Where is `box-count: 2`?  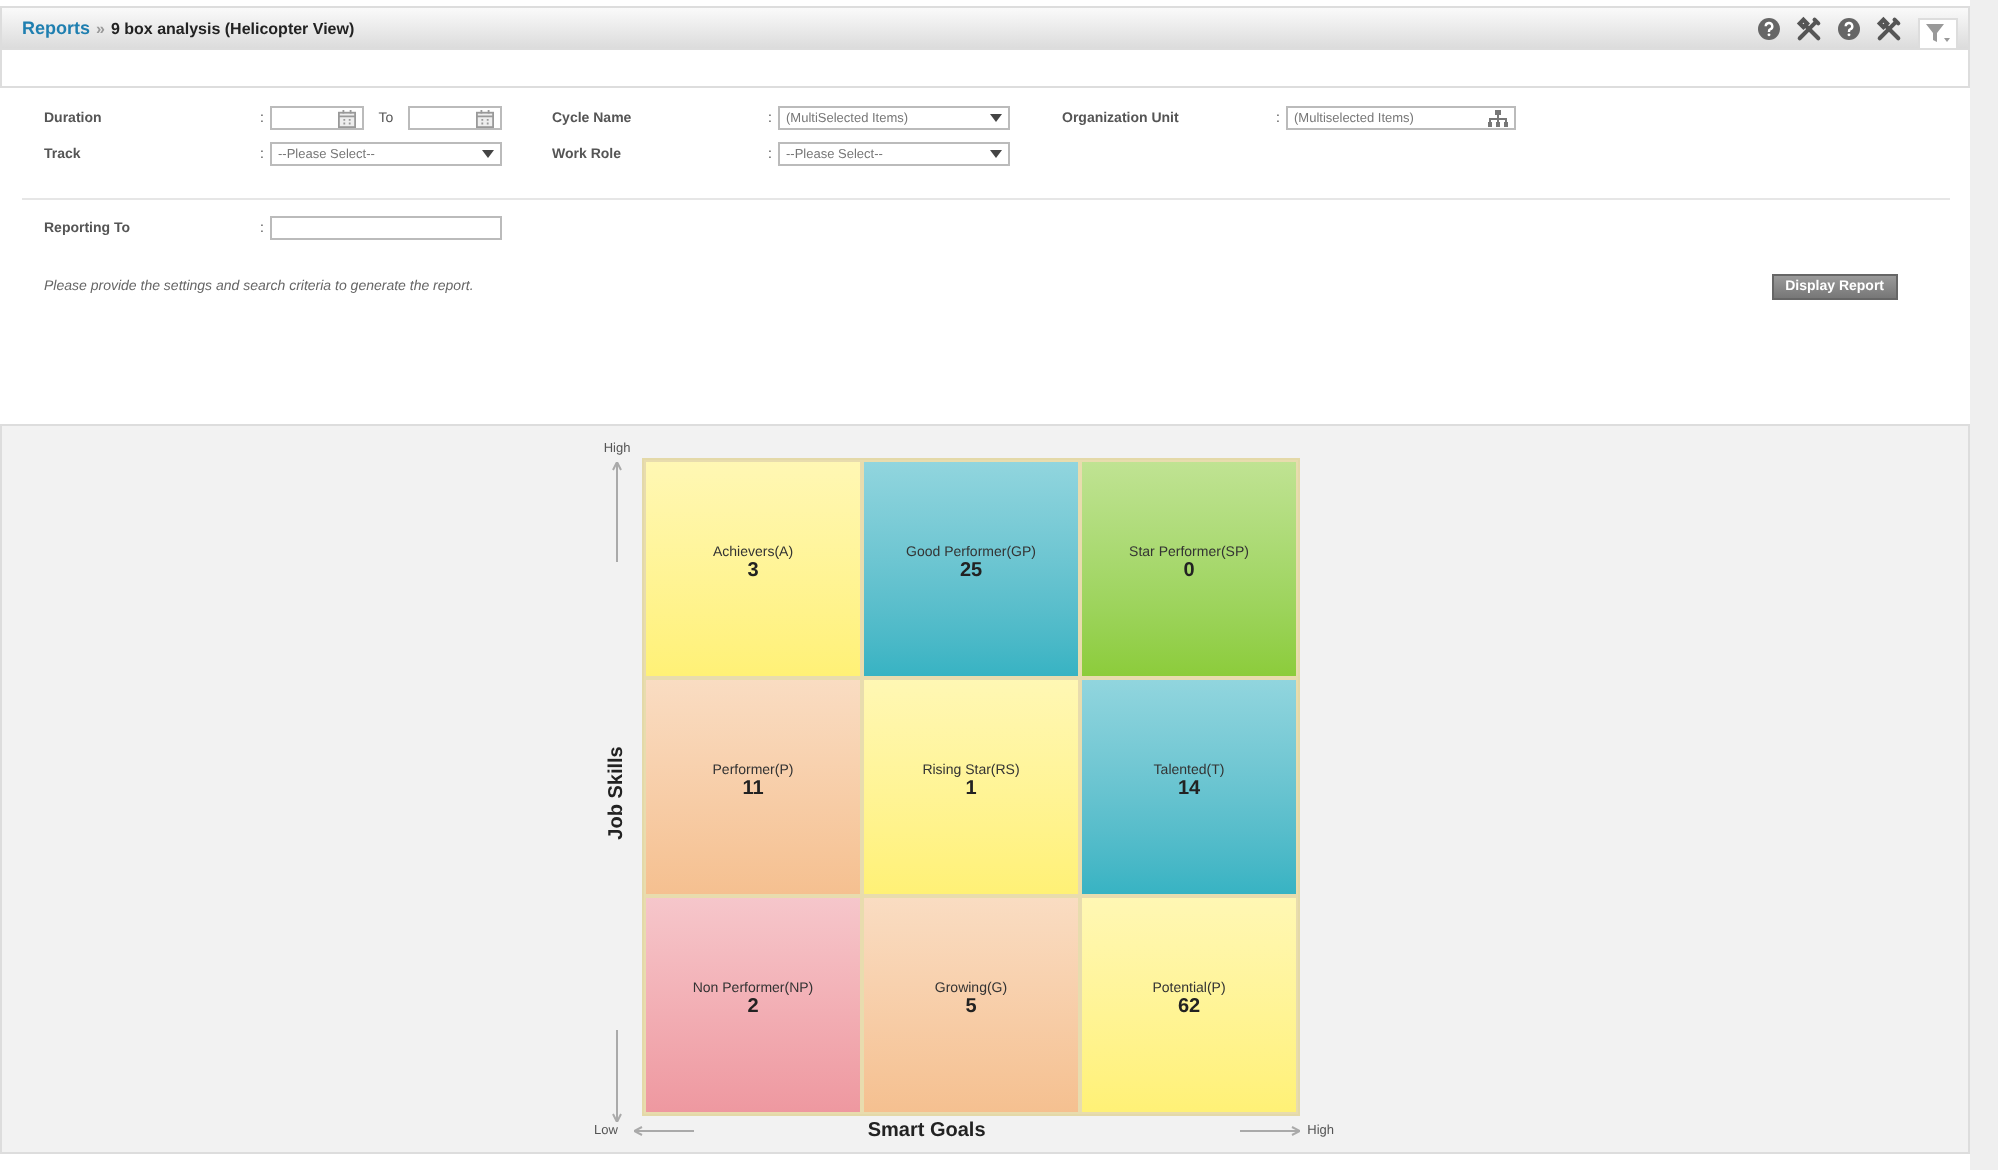
box-count: 2 is located at coordinates (753, 1007).